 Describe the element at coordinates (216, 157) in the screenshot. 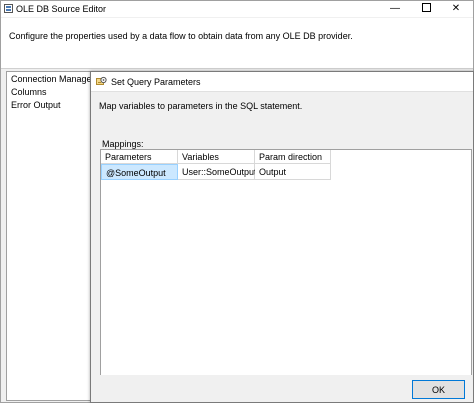

I see `column-header-variables: Variables` at that location.